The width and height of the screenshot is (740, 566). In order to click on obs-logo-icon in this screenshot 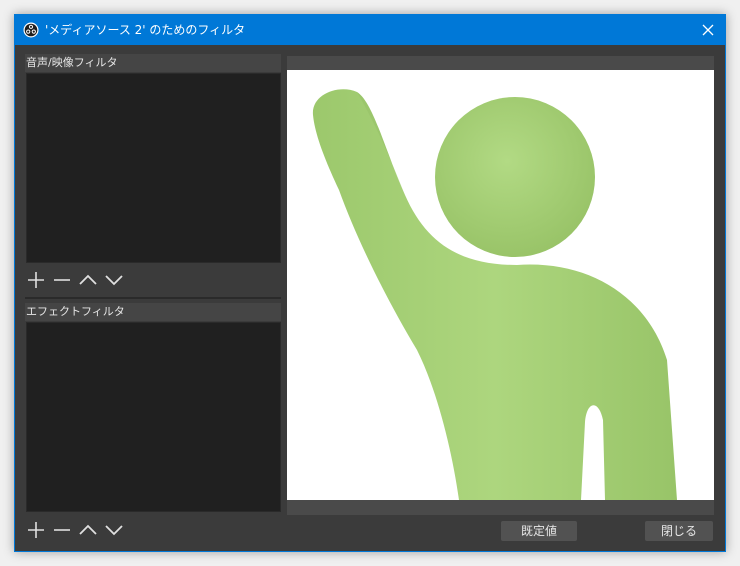, I will do `click(31, 30)`.